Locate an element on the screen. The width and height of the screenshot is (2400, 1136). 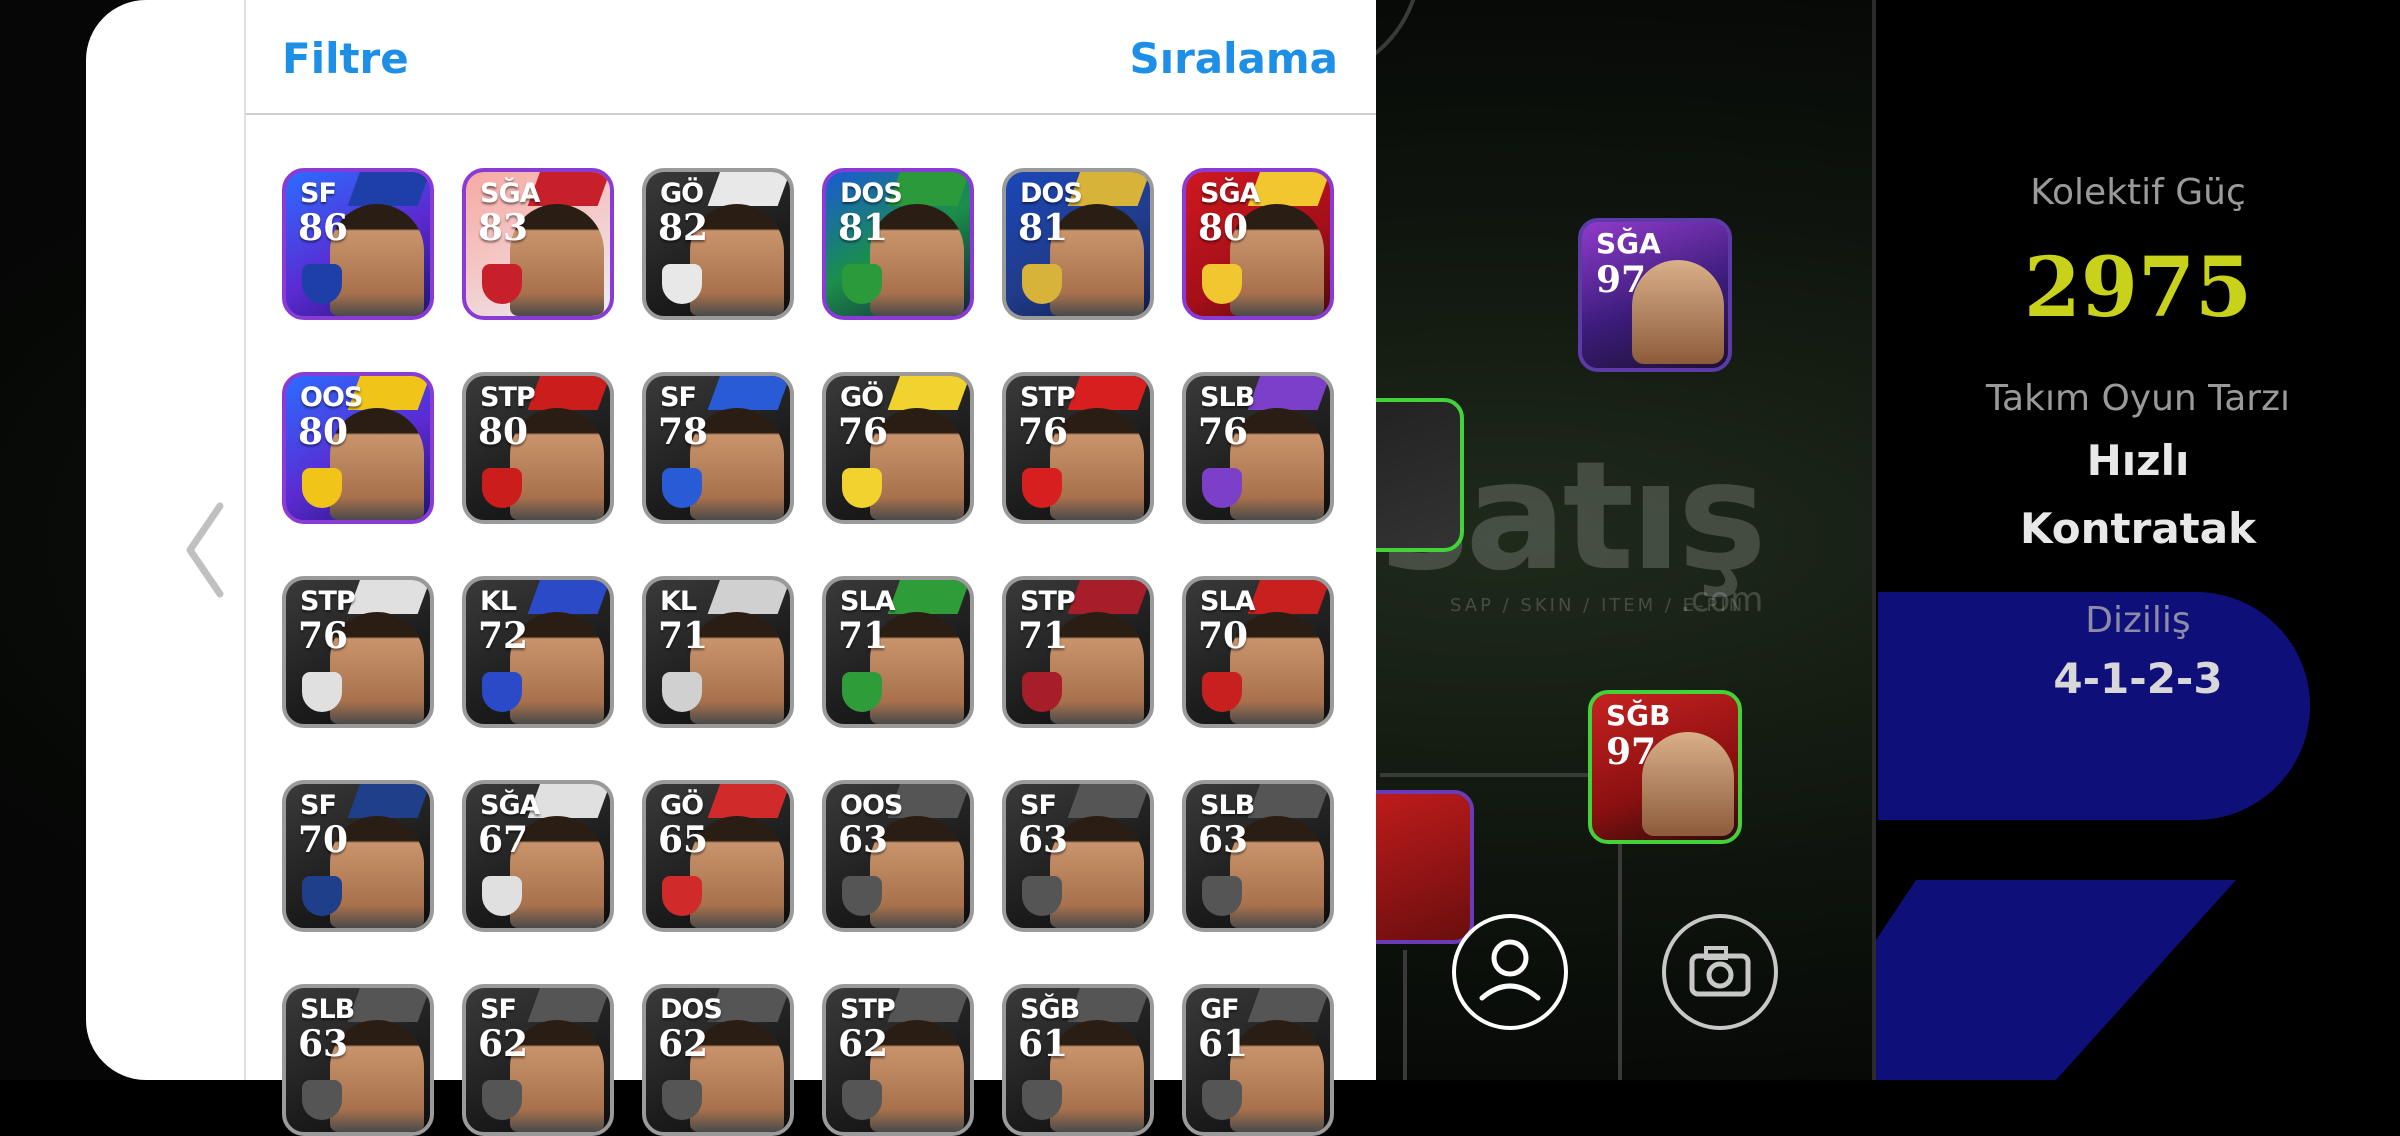
player-rating: 63 is located at coordinates (1043, 840).